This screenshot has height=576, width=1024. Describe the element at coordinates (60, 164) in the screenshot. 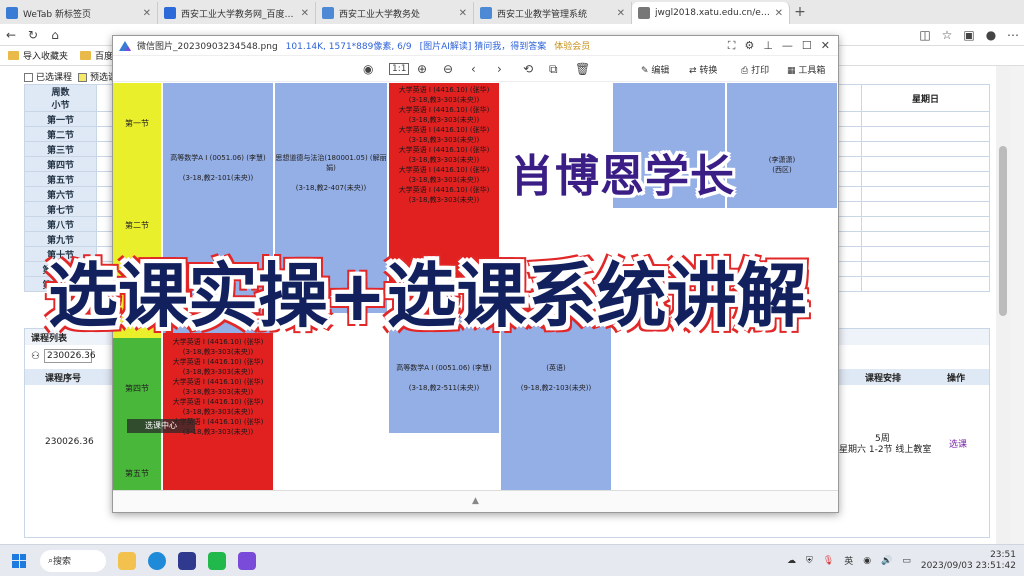

I see `section-row: 第四节` at that location.